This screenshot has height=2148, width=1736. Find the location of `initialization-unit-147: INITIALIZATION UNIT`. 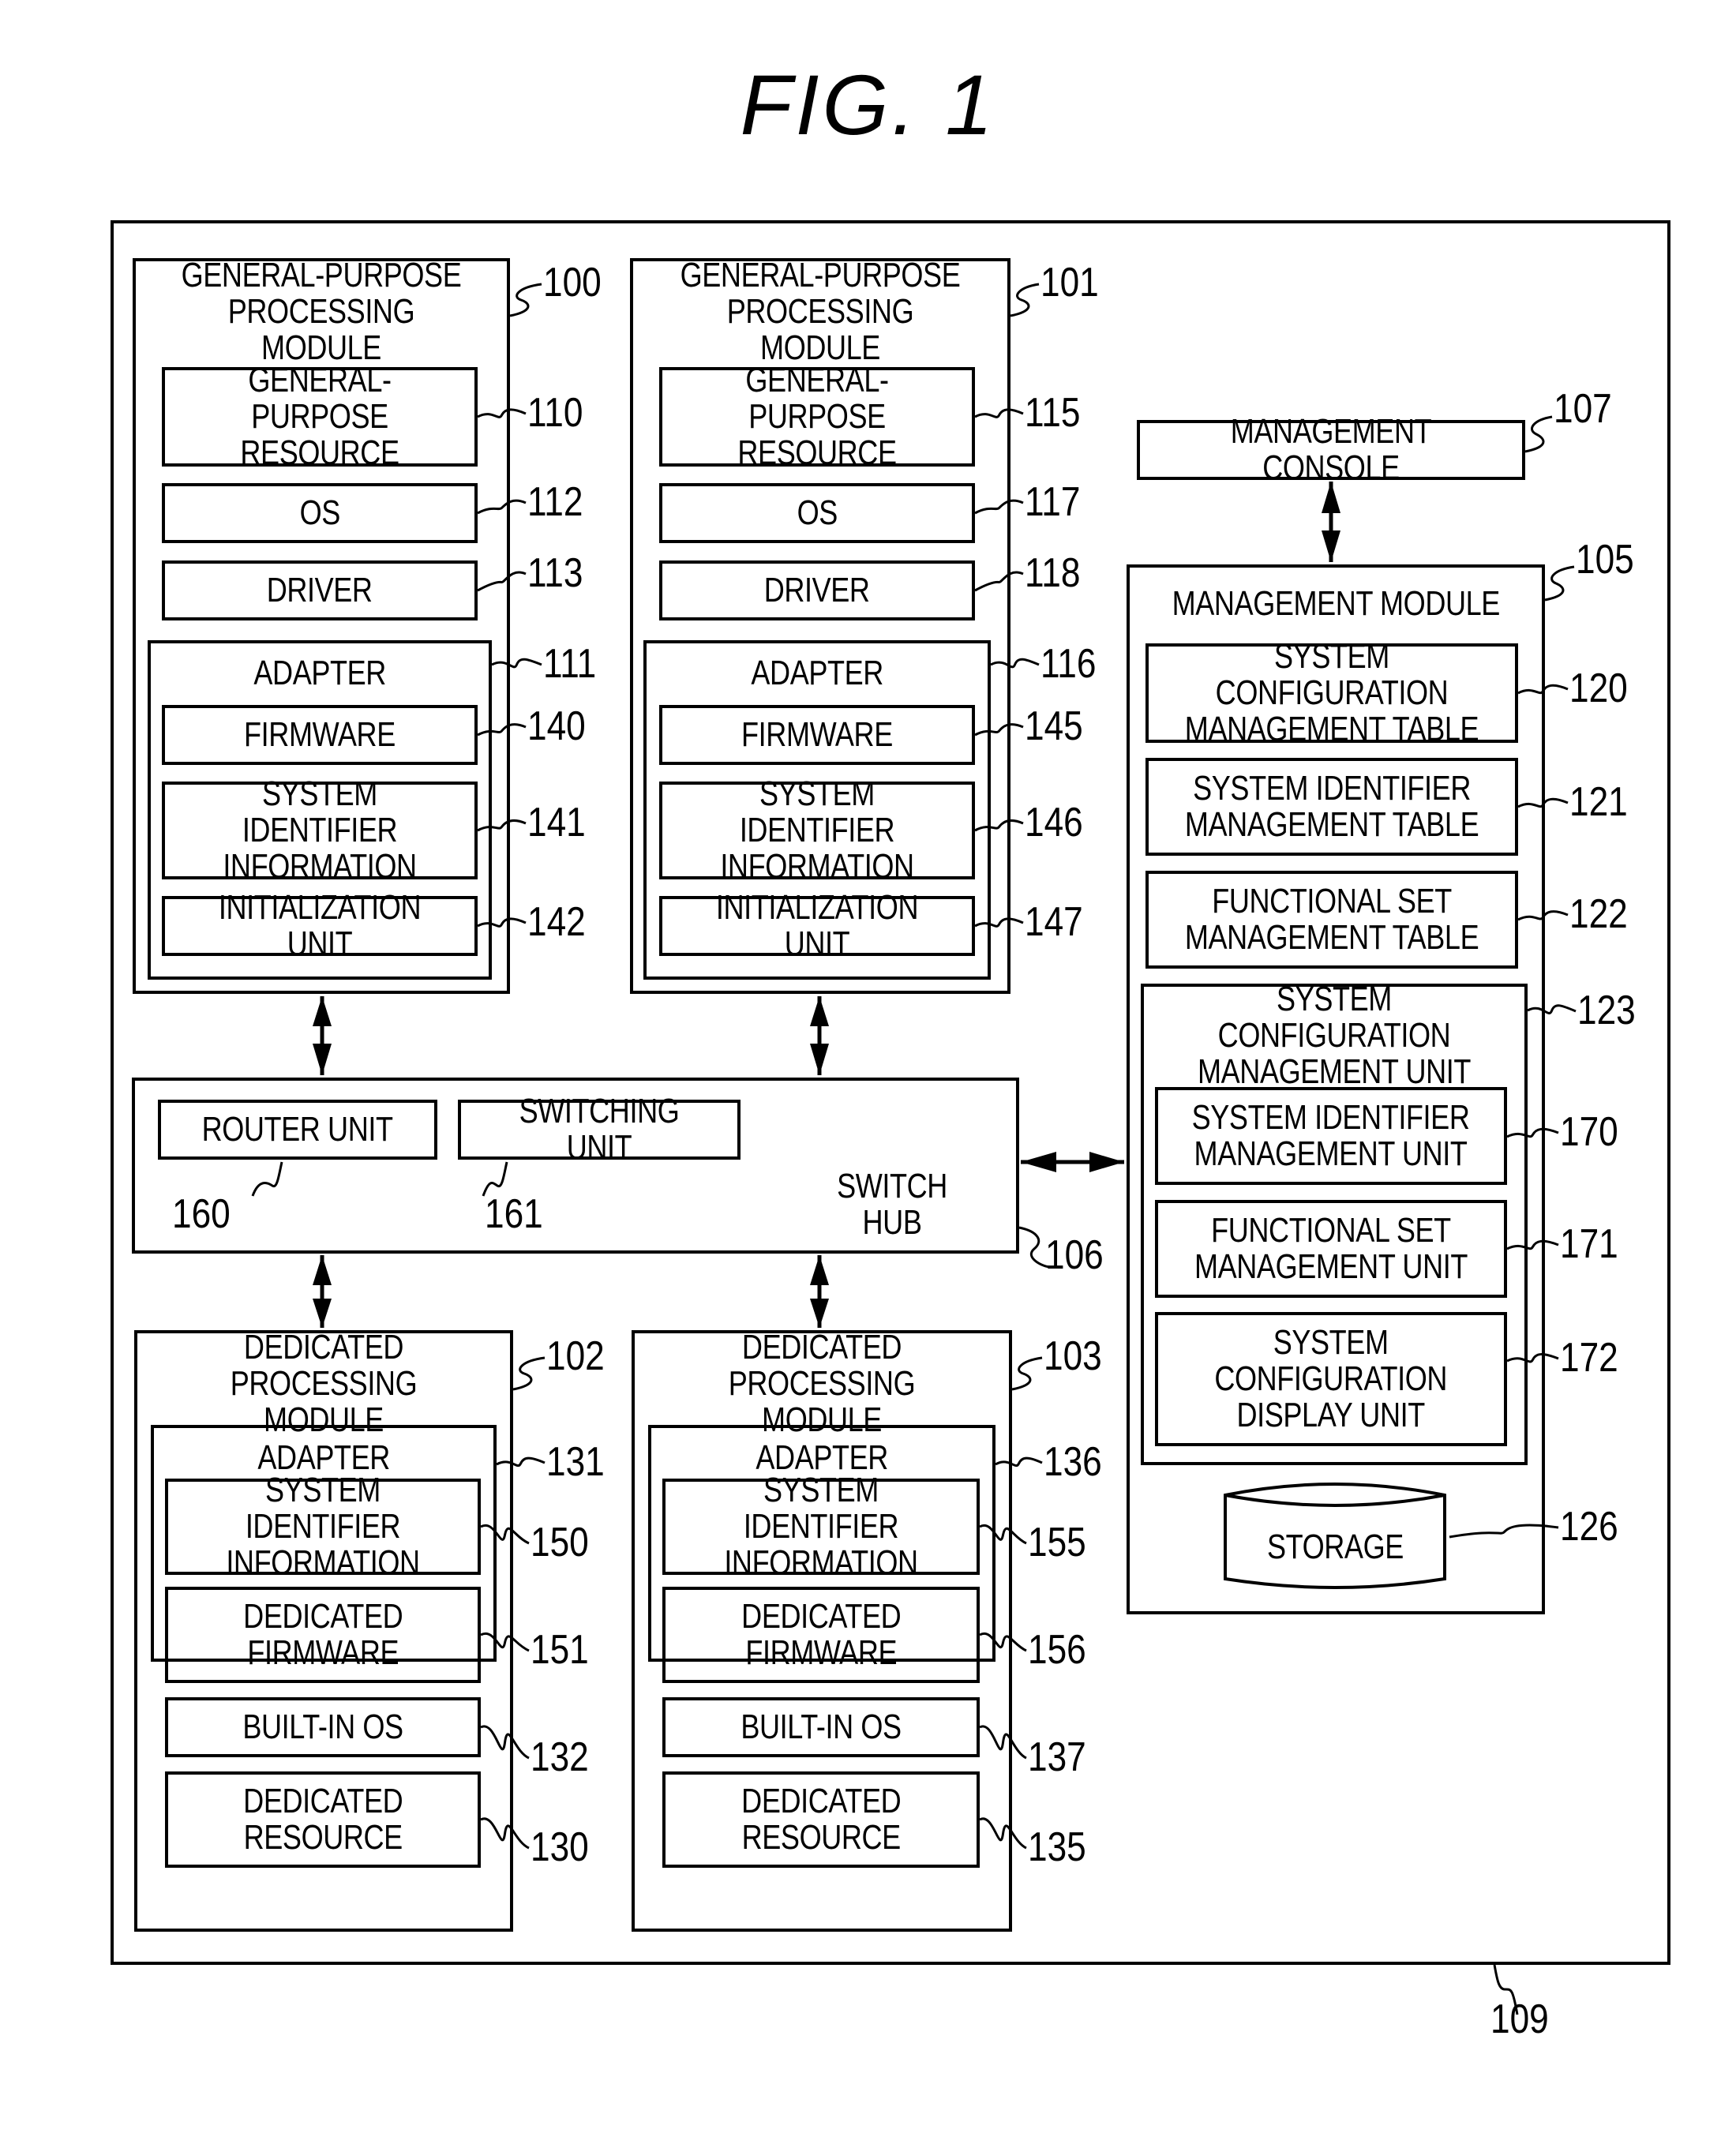

initialization-unit-147: INITIALIZATION UNIT is located at coordinates (817, 926).